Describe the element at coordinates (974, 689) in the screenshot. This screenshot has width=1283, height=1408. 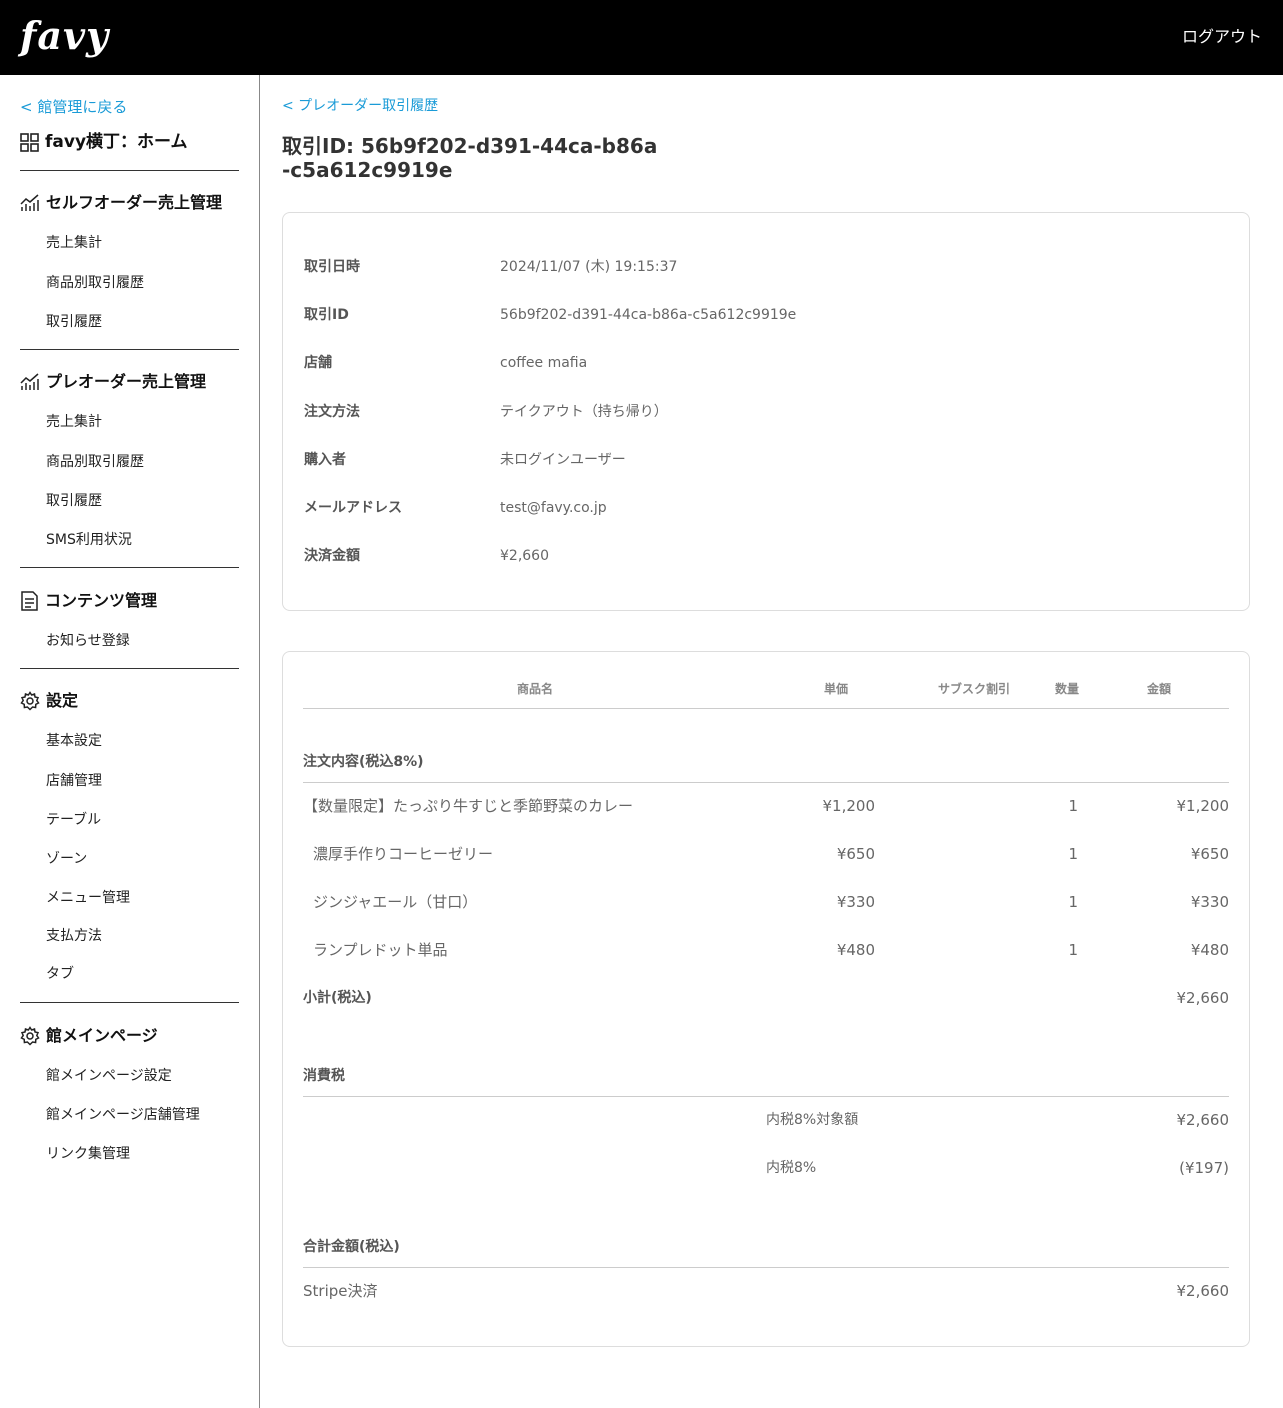
I see `column-header-subscription-discount: サブスク割引` at that location.